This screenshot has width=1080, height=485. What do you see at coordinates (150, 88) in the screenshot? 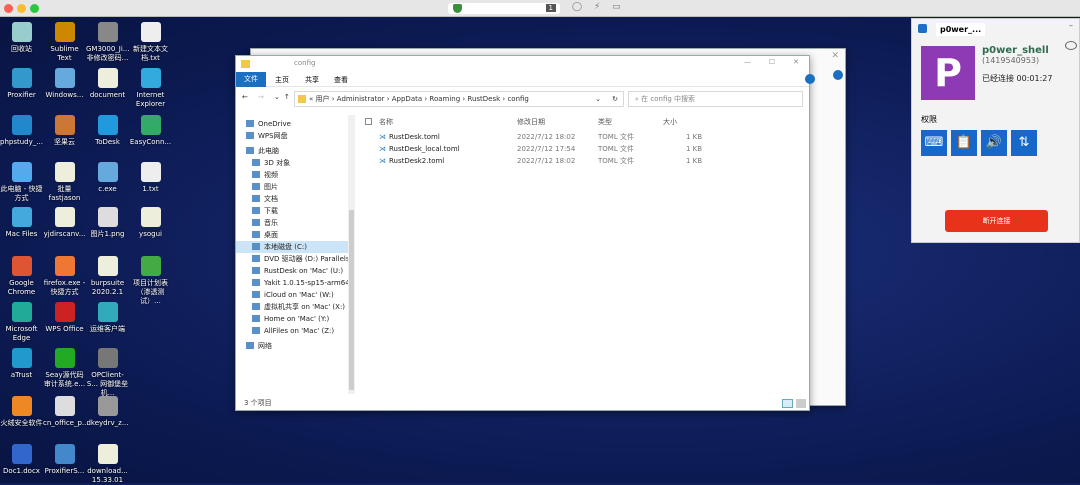
I see `desktop-icon: Internet Explorer` at bounding box center [150, 88].